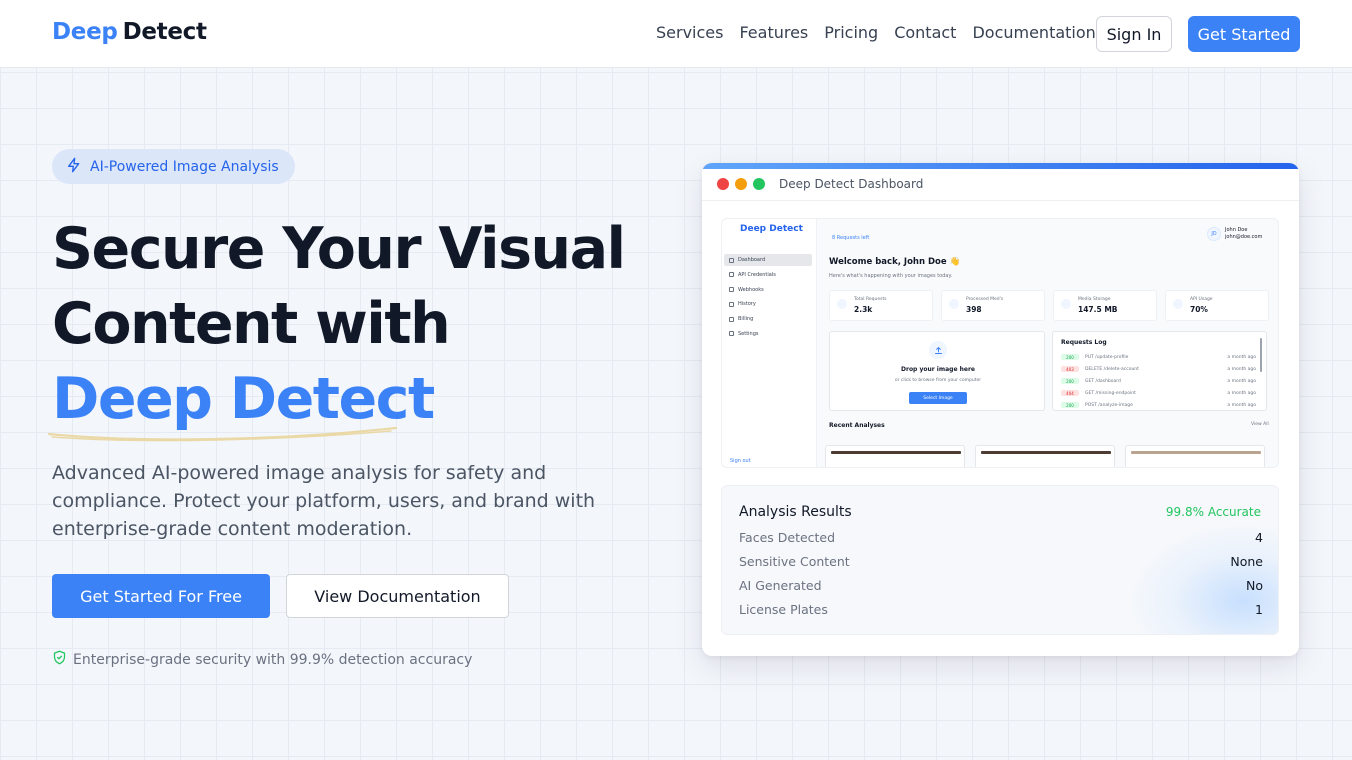 This screenshot has height=760, width=1352. Describe the element at coordinates (251, 324) in the screenshot. I see `hero-title-line-2: Content with` at that location.